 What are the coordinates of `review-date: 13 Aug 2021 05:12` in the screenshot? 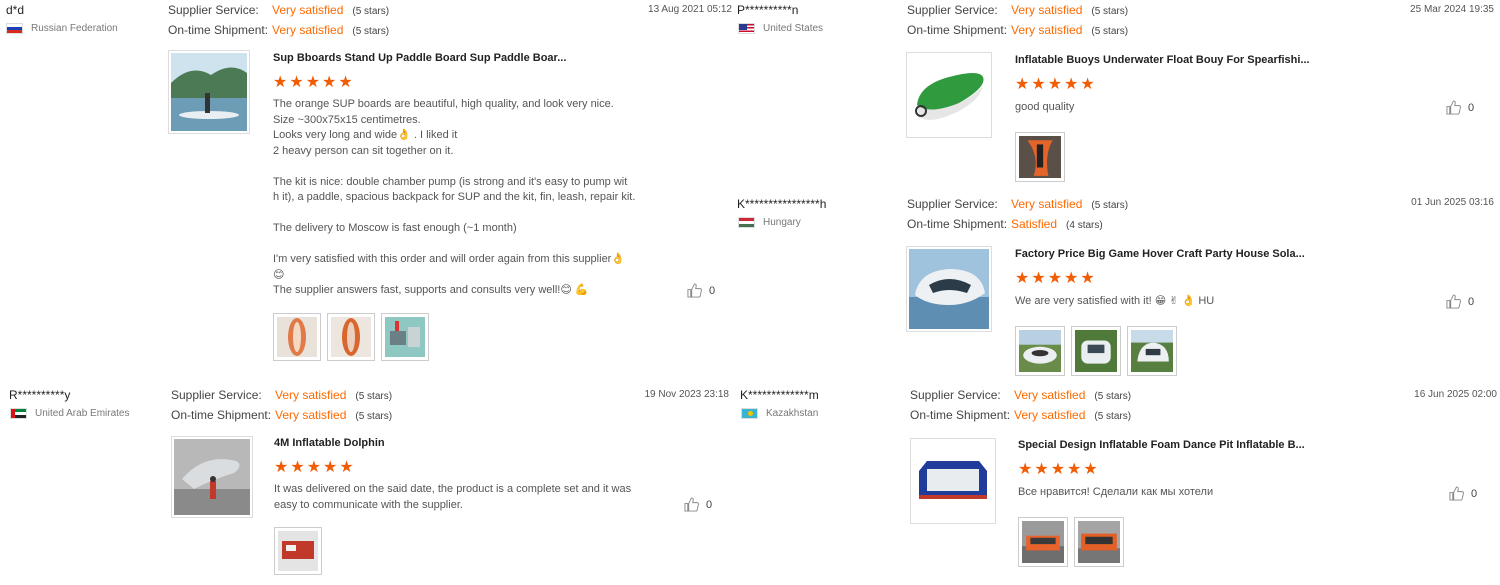 It's located at (690, 9).